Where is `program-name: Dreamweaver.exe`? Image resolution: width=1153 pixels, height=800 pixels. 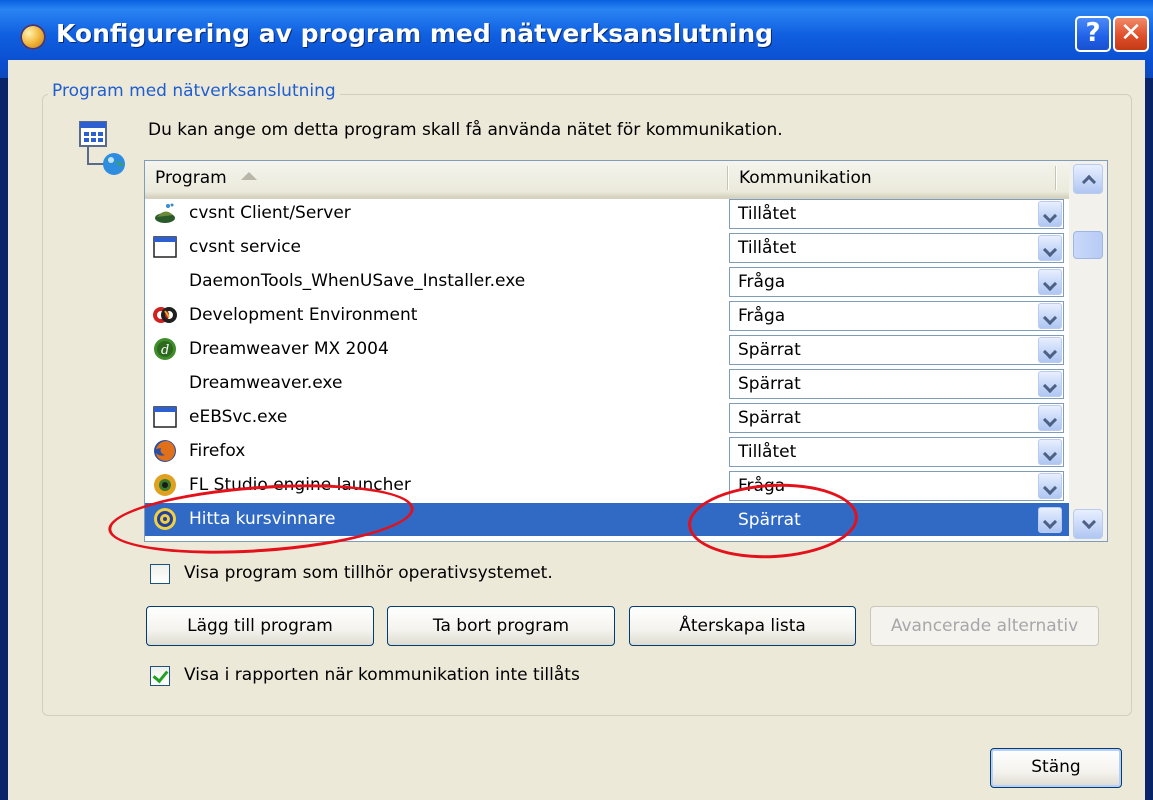 program-name: Dreamweaver.exe is located at coordinates (266, 383).